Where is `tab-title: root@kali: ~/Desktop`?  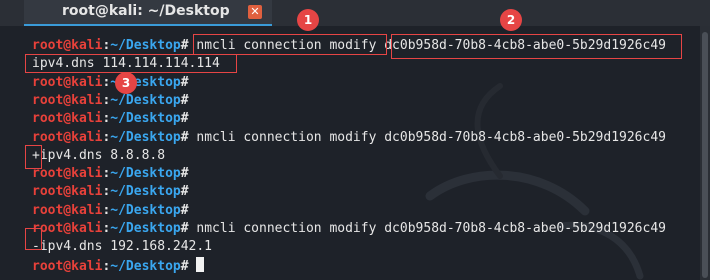 tab-title: root@kali: ~/Desktop is located at coordinates (146, 11).